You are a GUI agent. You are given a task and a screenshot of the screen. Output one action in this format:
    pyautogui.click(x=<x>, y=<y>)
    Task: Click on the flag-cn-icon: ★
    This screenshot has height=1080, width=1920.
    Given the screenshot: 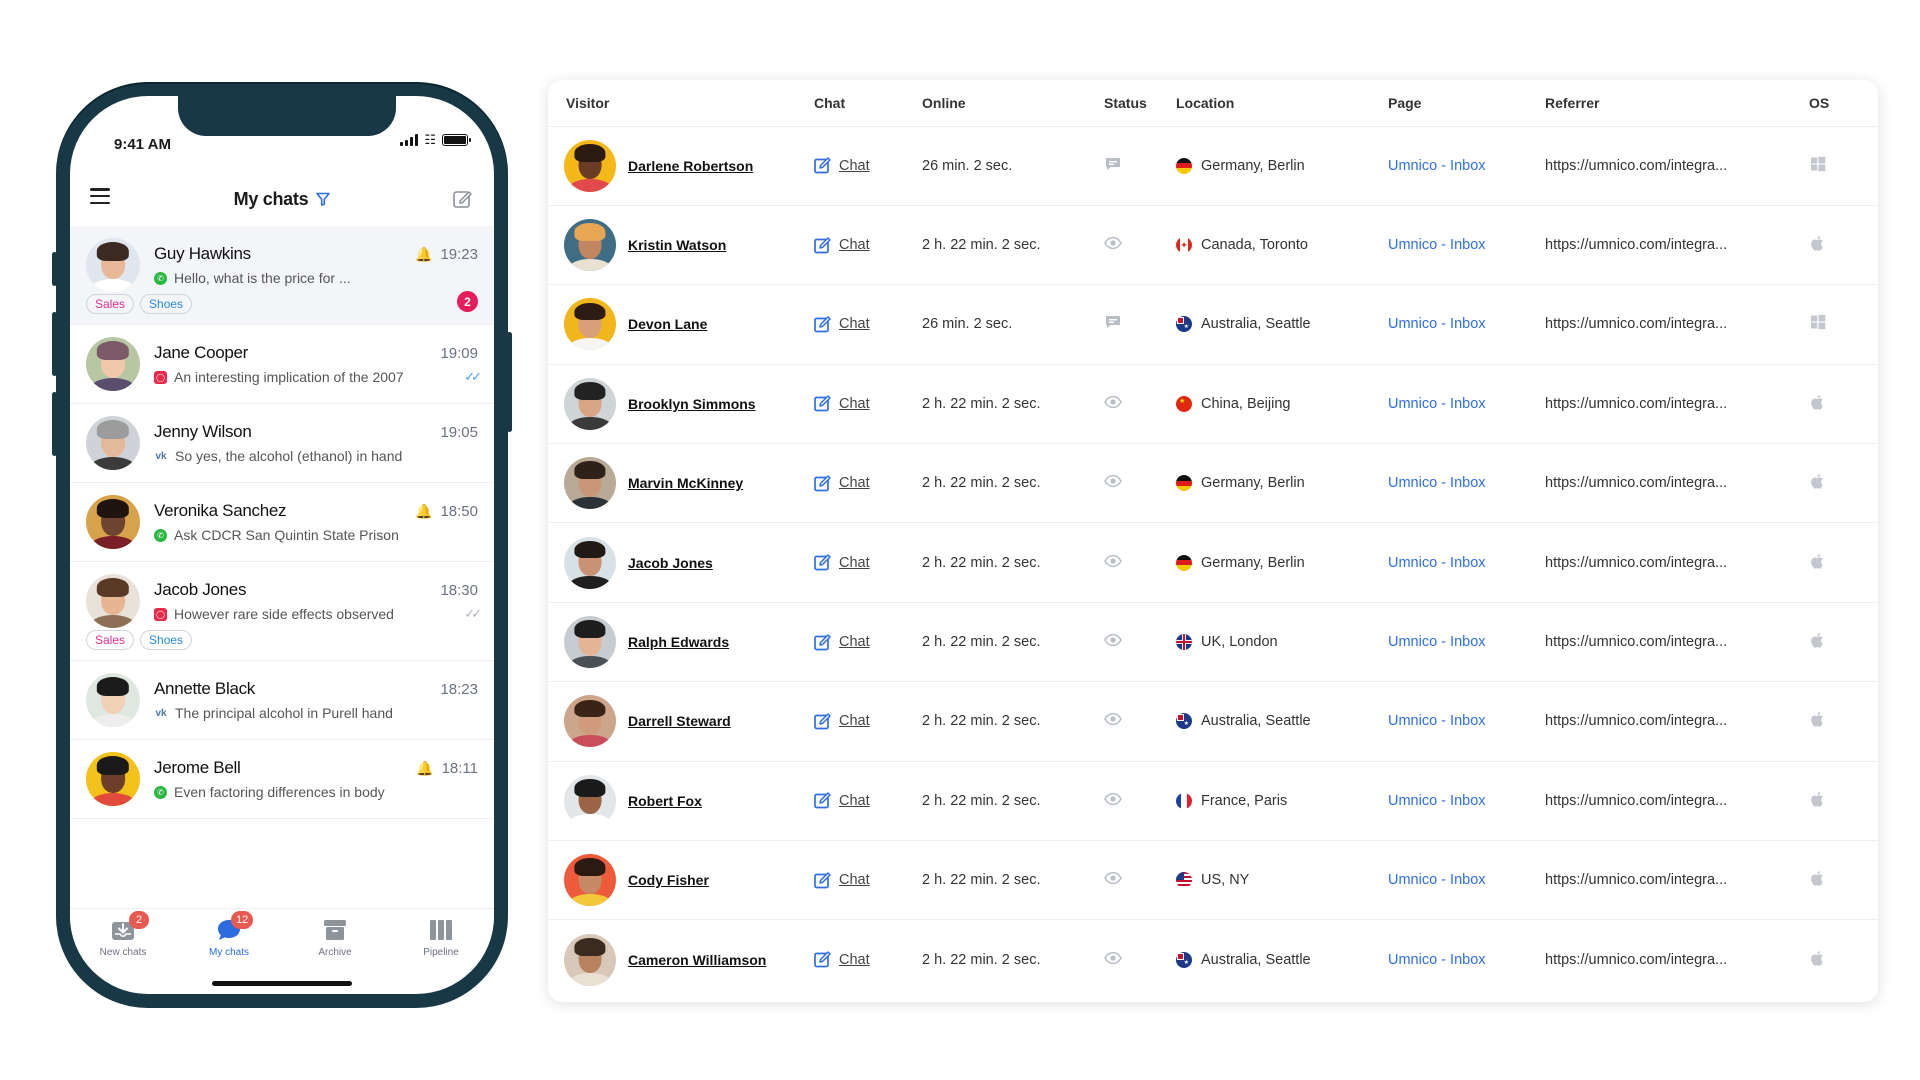 What is the action you would take?
    pyautogui.click(x=1184, y=403)
    